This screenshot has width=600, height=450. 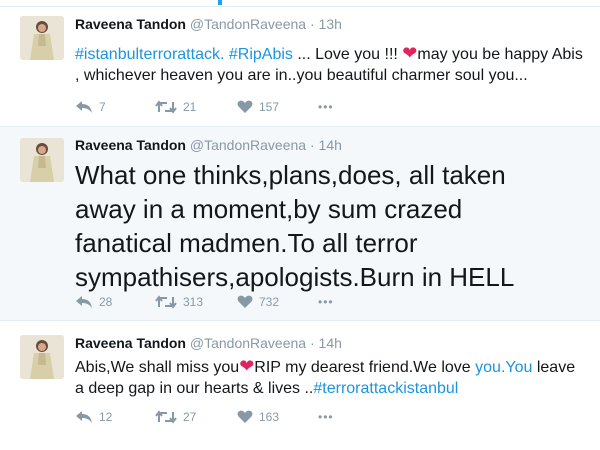 I want to click on reply-button: 7, so click(x=90, y=107).